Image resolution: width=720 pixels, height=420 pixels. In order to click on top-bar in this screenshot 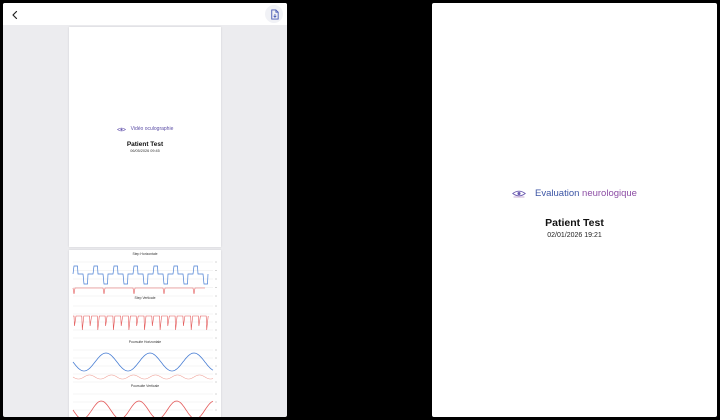, I will do `click(145, 14)`.